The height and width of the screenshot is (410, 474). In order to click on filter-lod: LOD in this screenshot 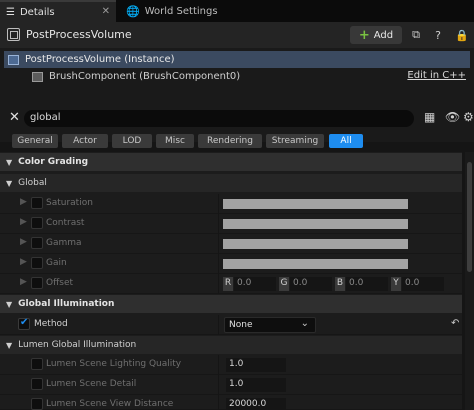, I will do `click(132, 141)`.